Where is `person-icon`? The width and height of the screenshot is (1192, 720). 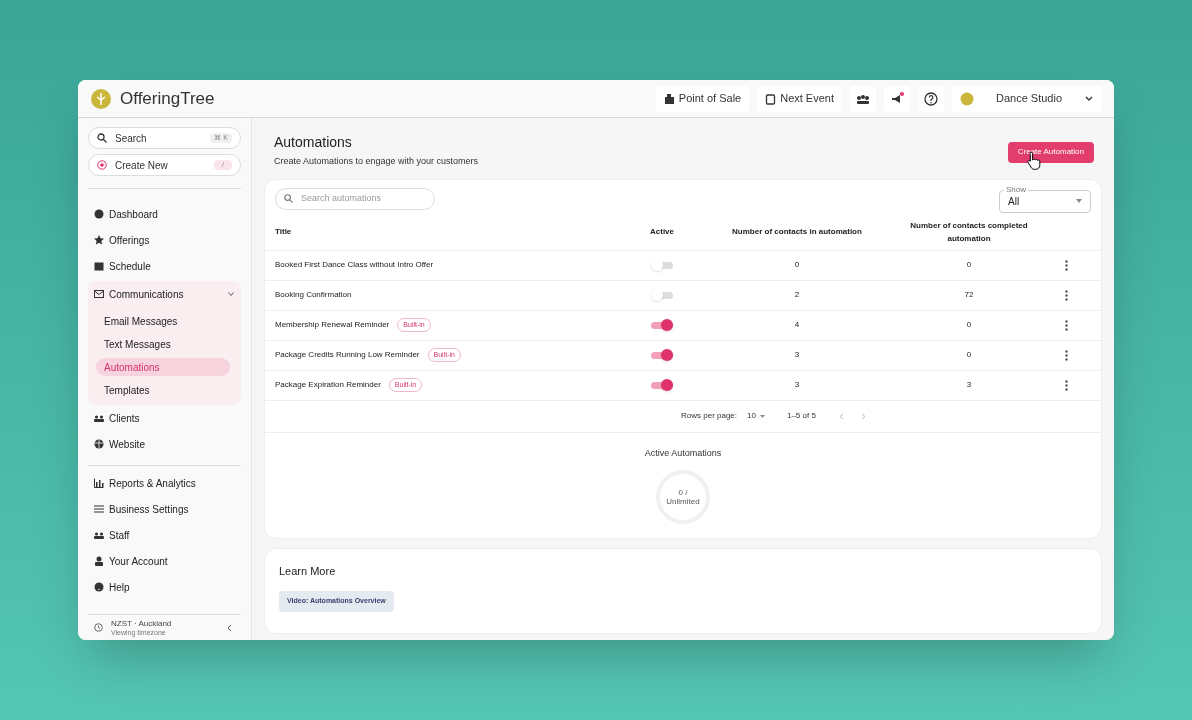
person-icon is located at coordinates (99, 561).